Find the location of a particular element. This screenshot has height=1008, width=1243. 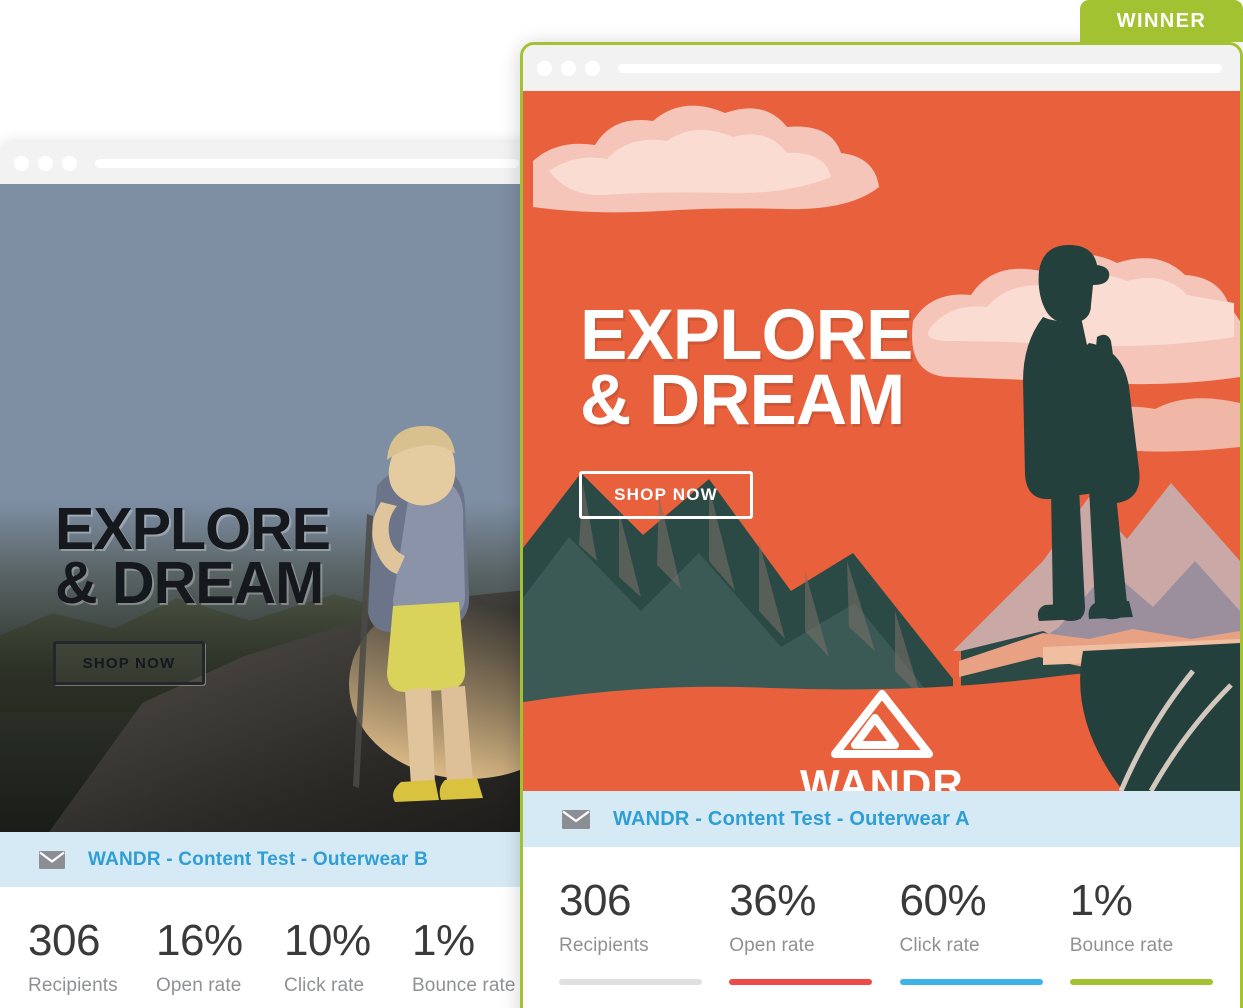

stat-value: 10% is located at coordinates (327, 940).